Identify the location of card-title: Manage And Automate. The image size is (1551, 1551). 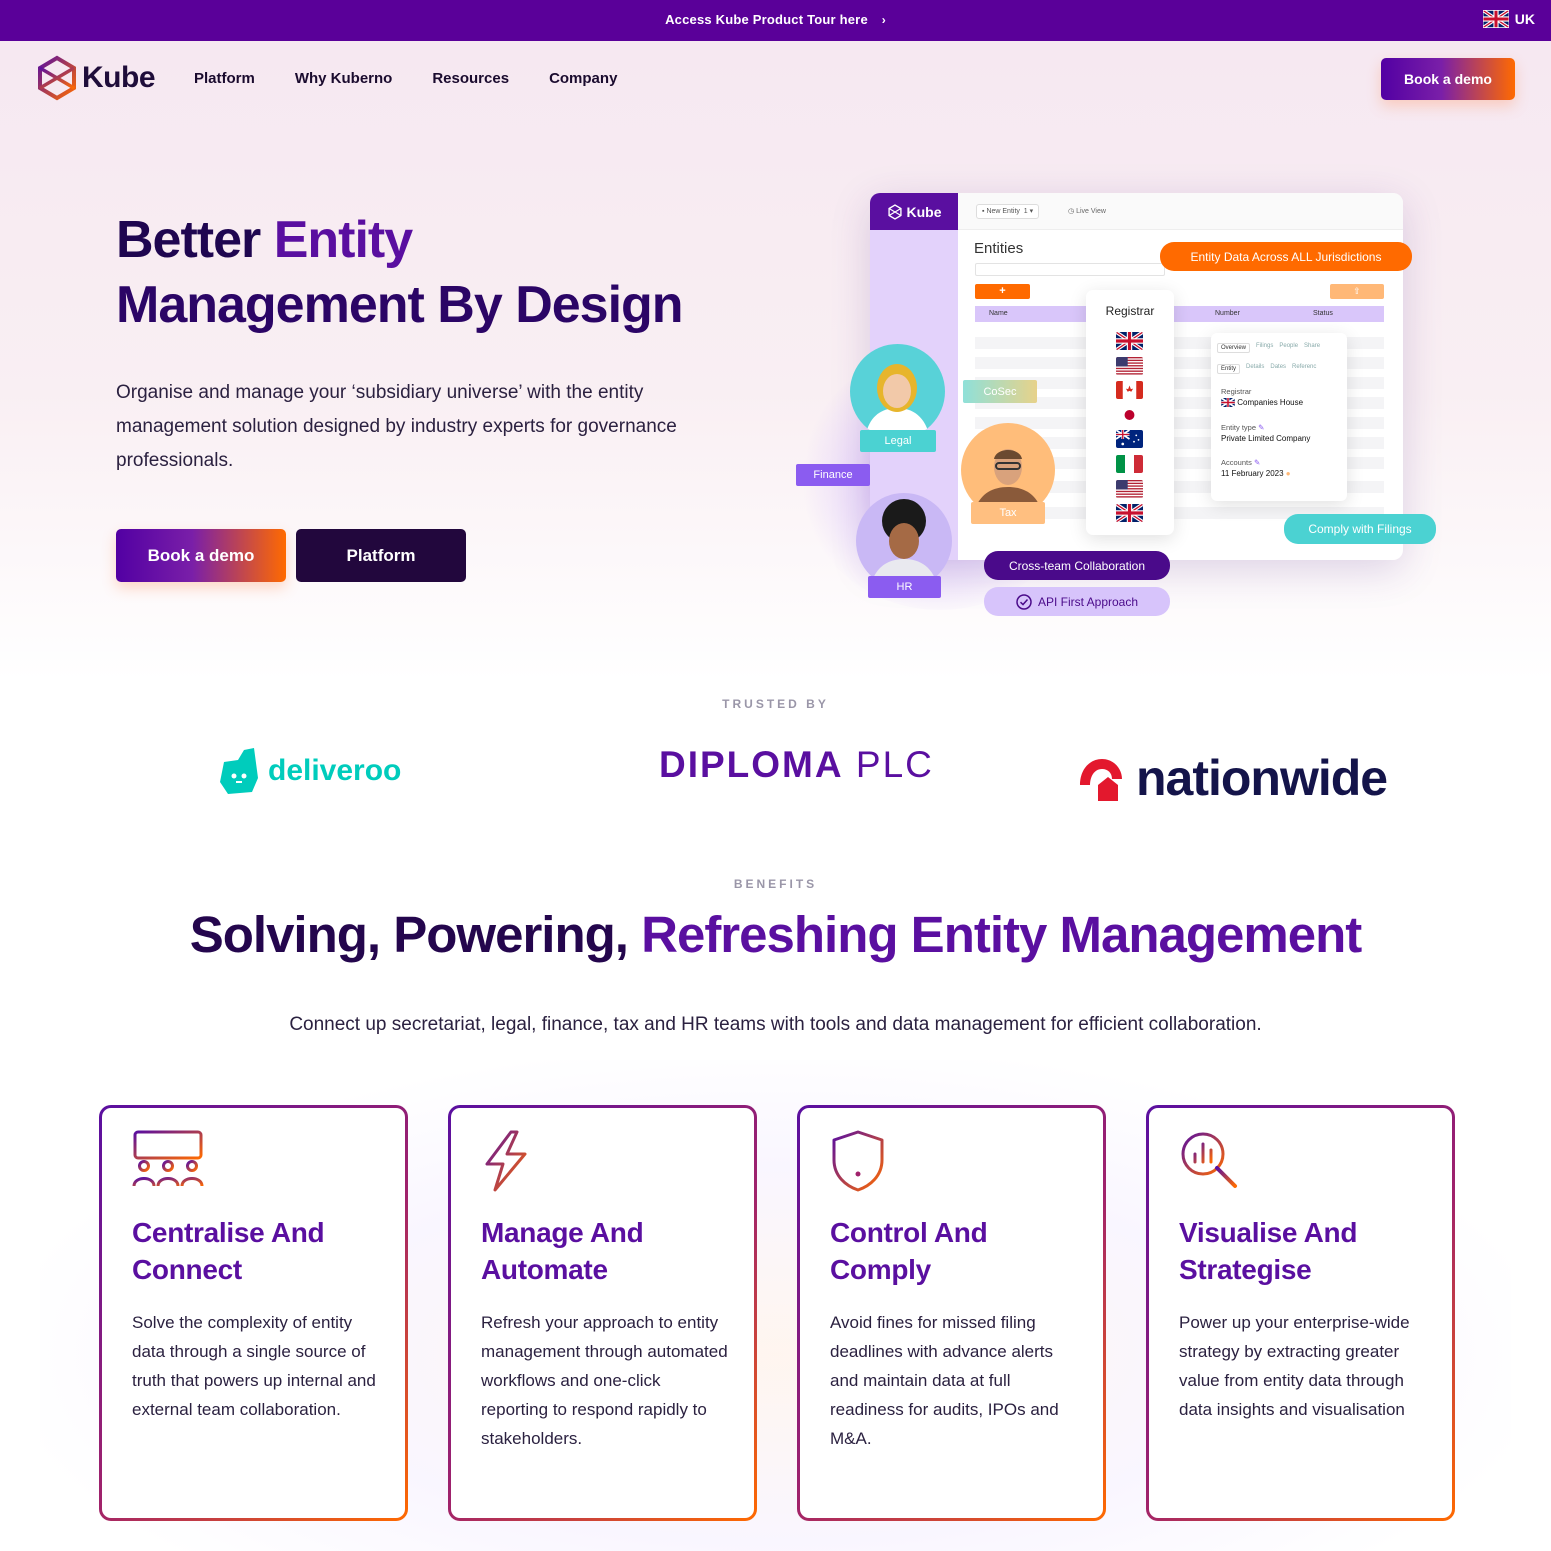
(562, 1251).